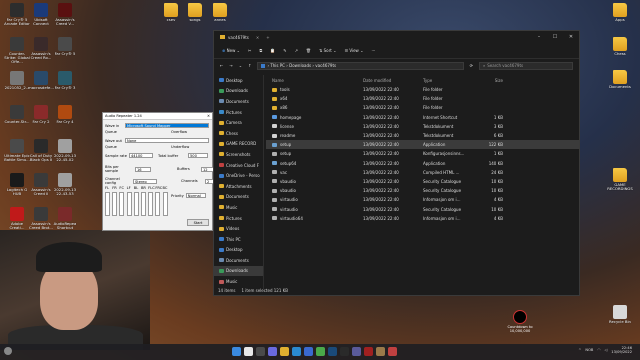  Describe the element at coordinates (260, 351) in the screenshot. I see `task-view-icon` at that location.